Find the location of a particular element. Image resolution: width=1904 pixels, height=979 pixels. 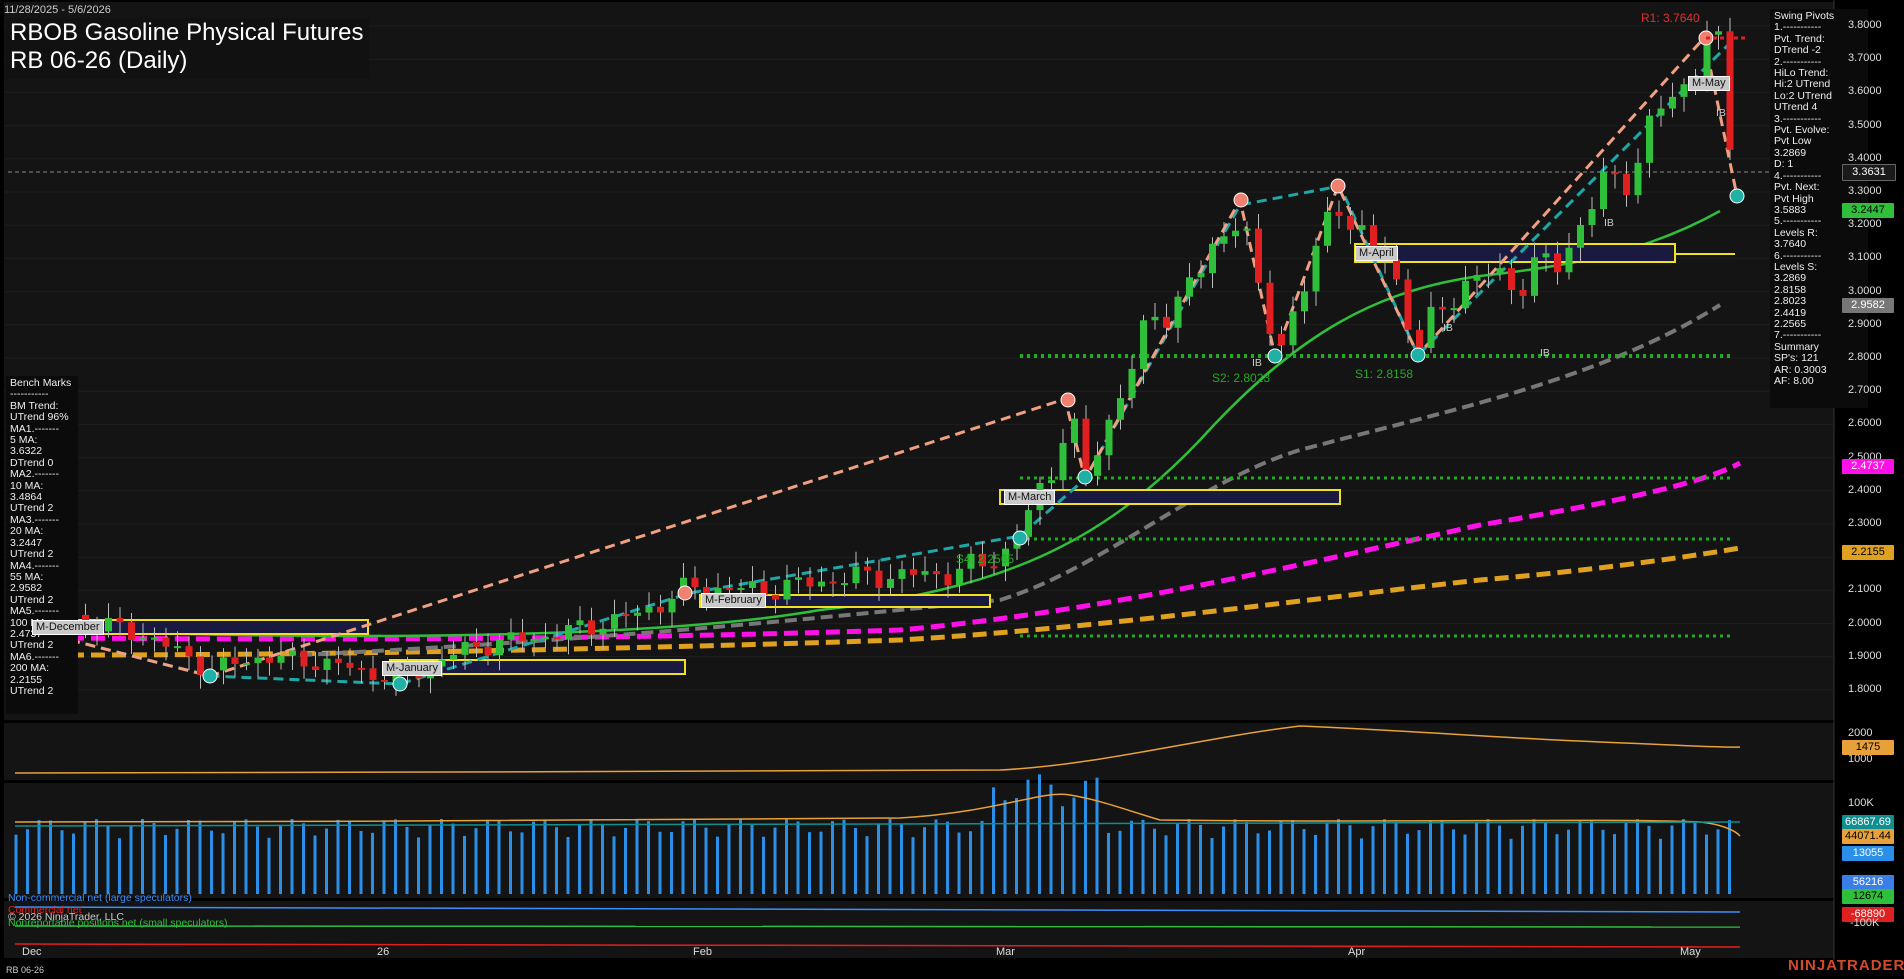

pivot-low-marker is located at coordinates (400, 684).